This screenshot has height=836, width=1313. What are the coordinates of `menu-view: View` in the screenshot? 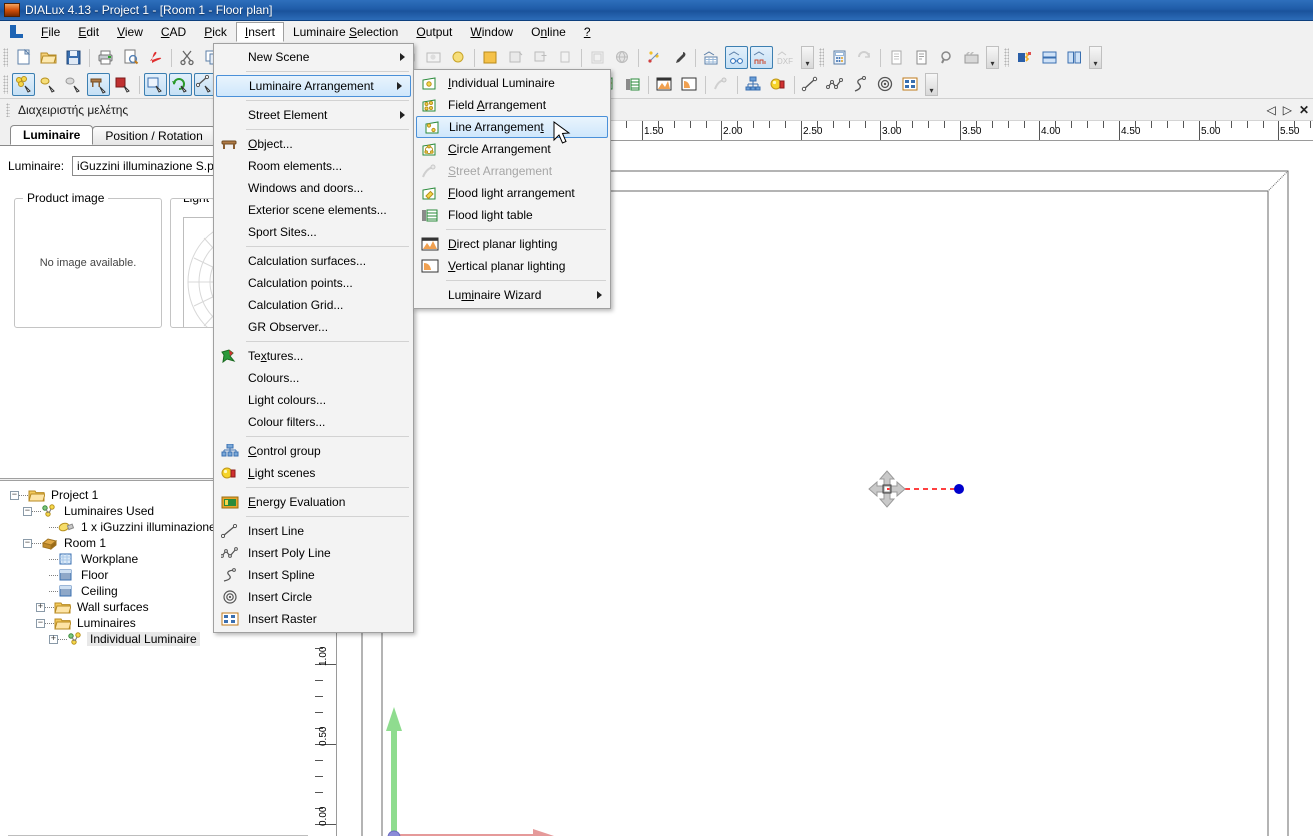 It's located at (130, 32).